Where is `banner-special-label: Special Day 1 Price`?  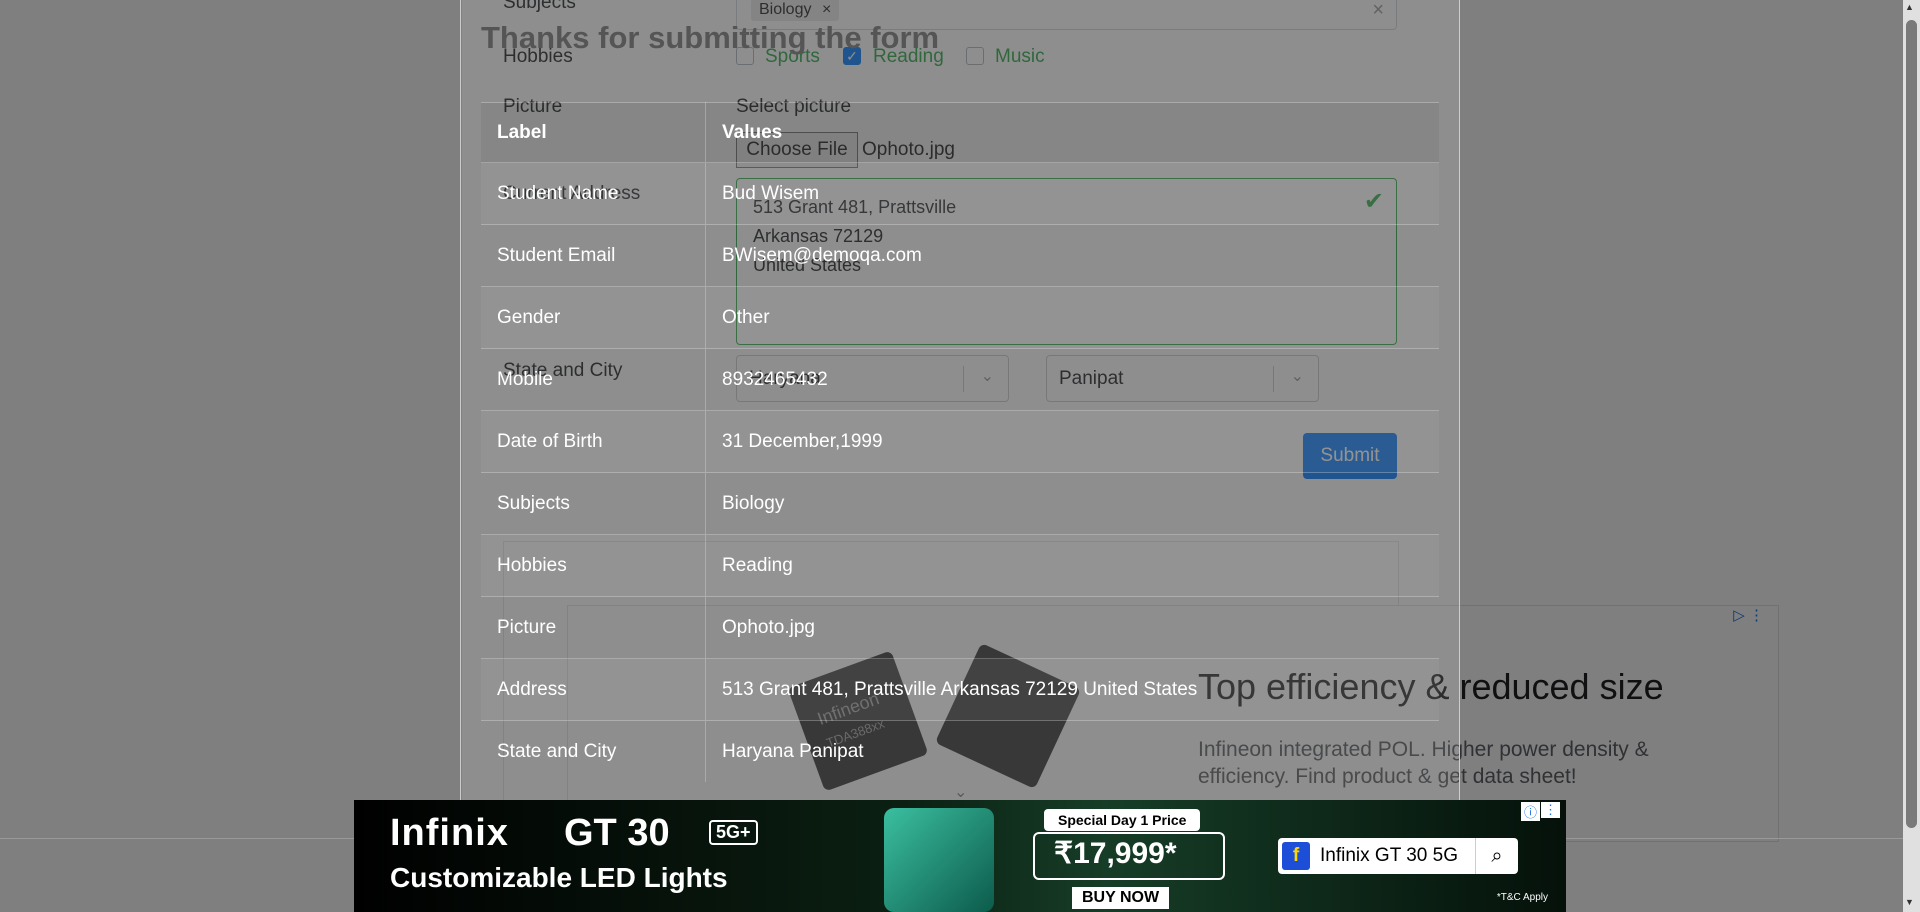 banner-special-label: Special Day 1 Price is located at coordinates (1122, 820).